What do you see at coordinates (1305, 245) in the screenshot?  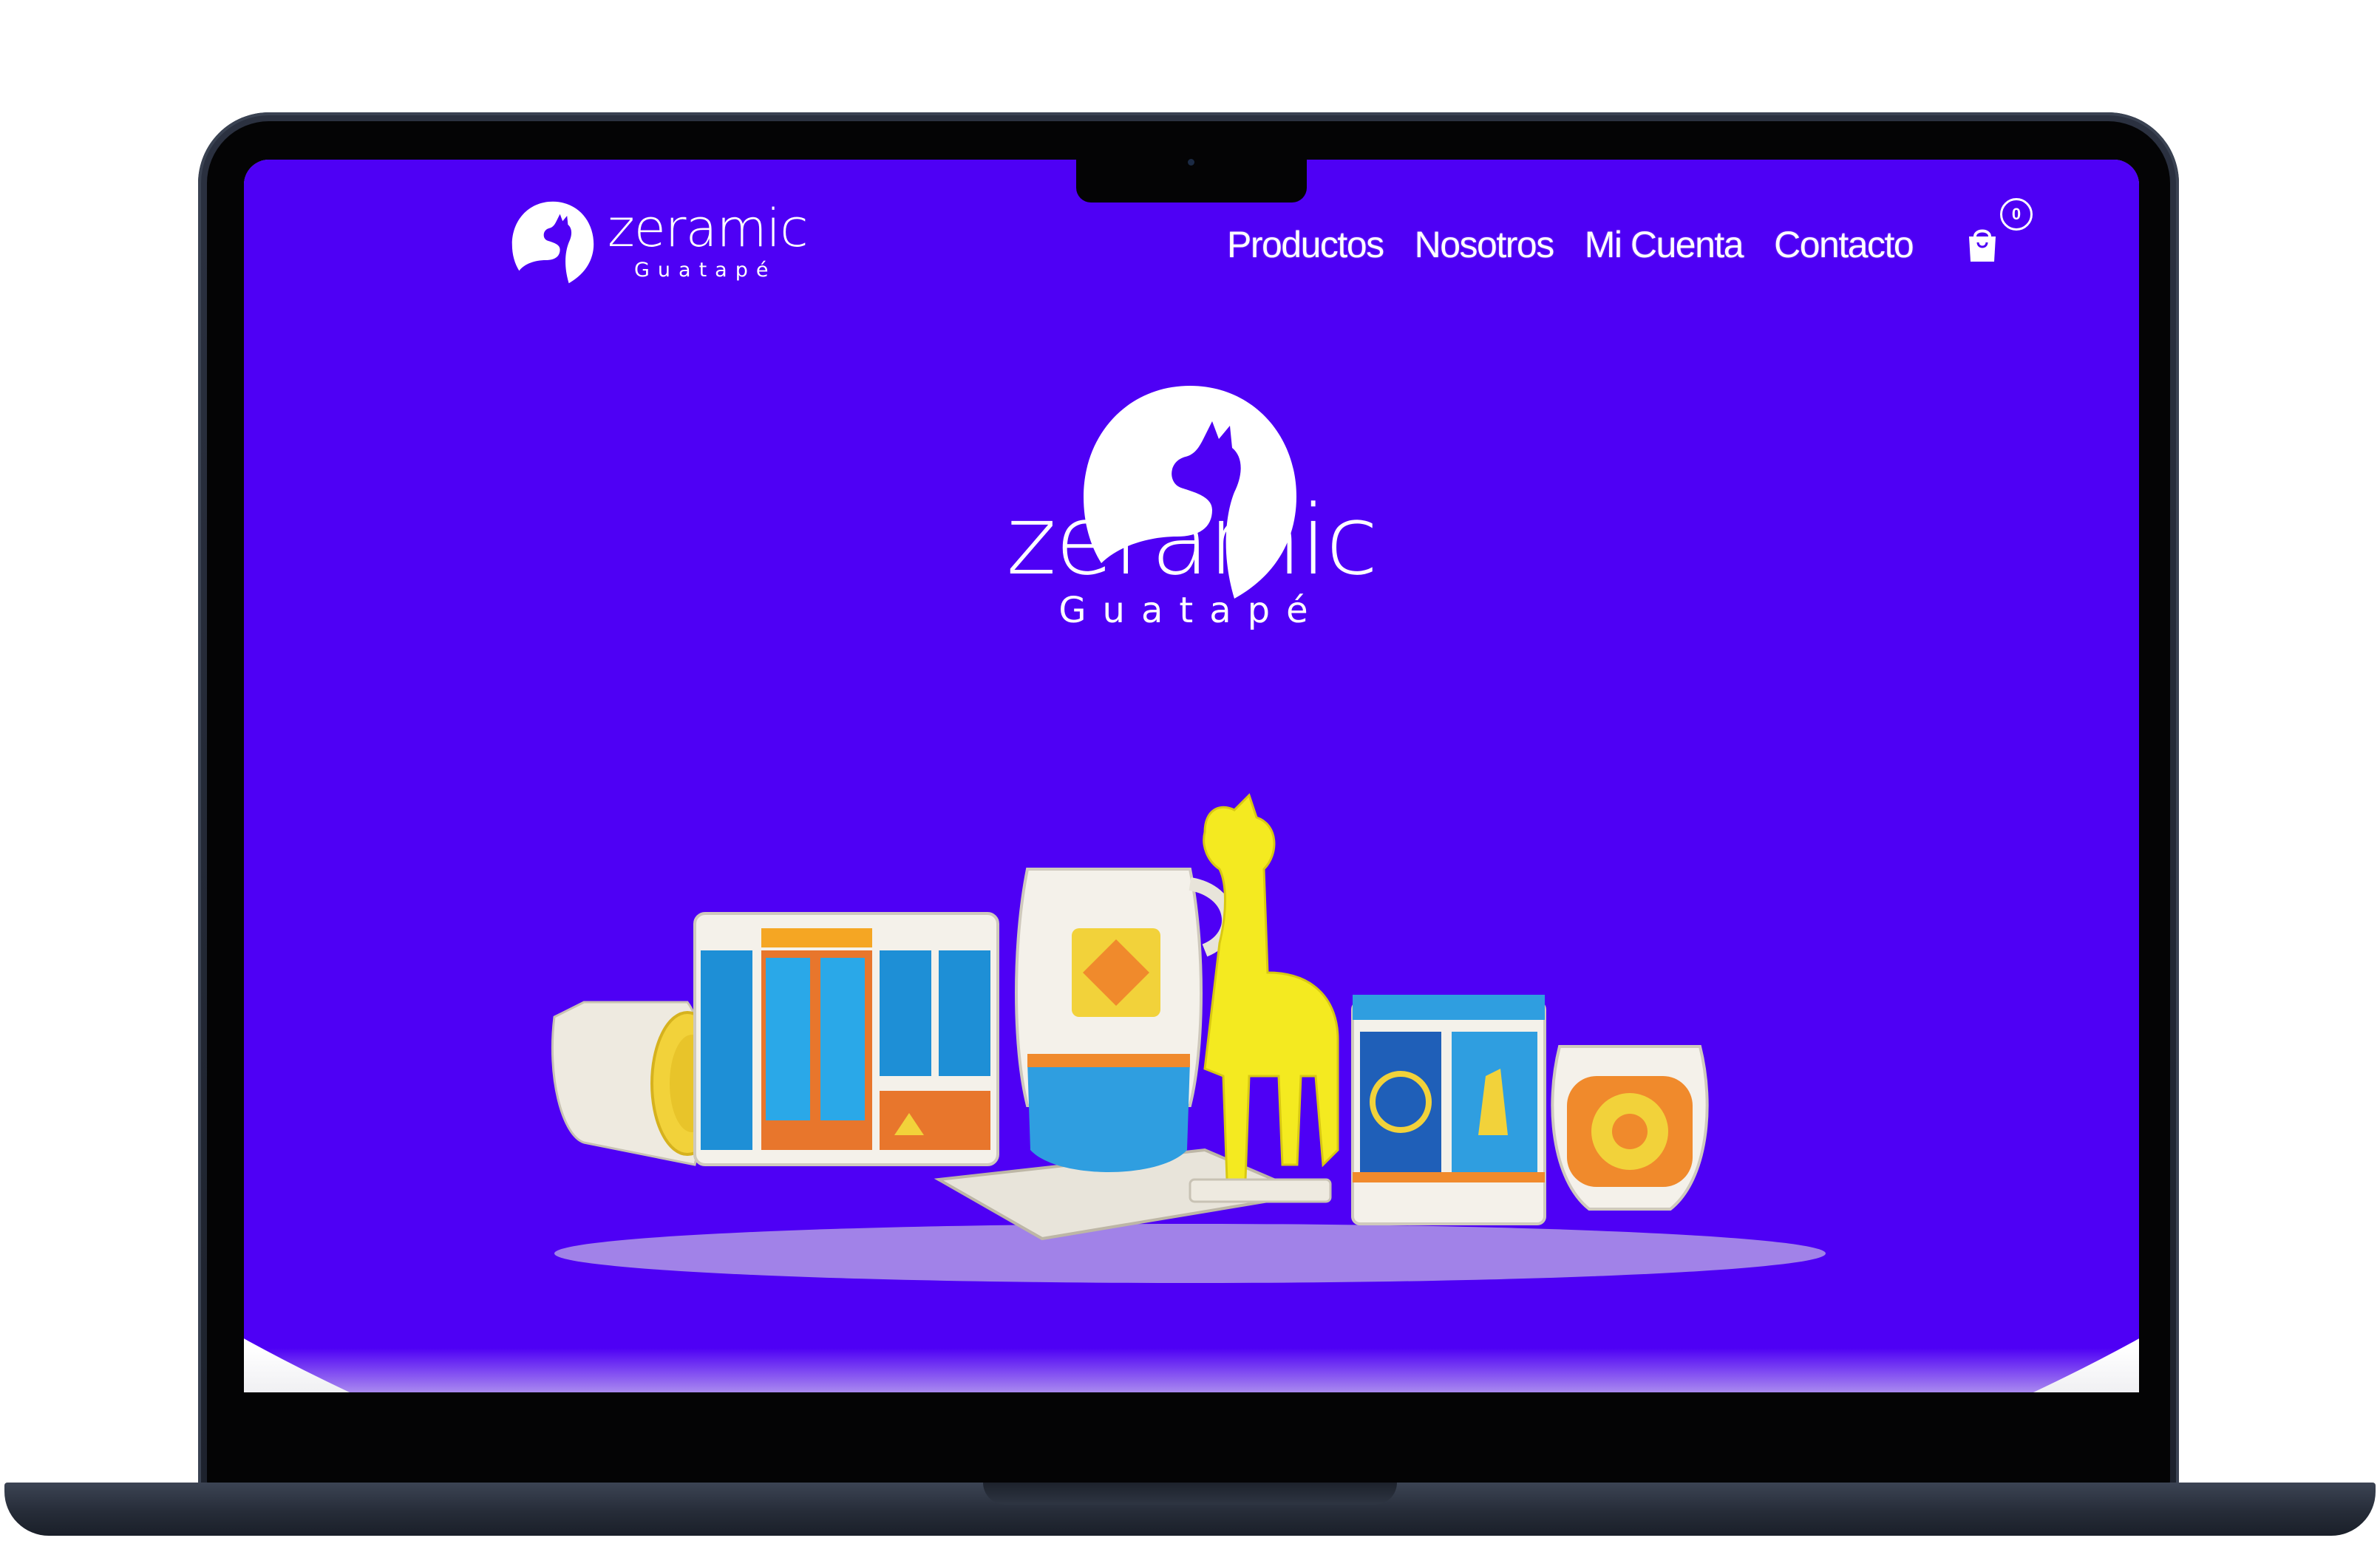 I see `nav-productos: Productos` at bounding box center [1305, 245].